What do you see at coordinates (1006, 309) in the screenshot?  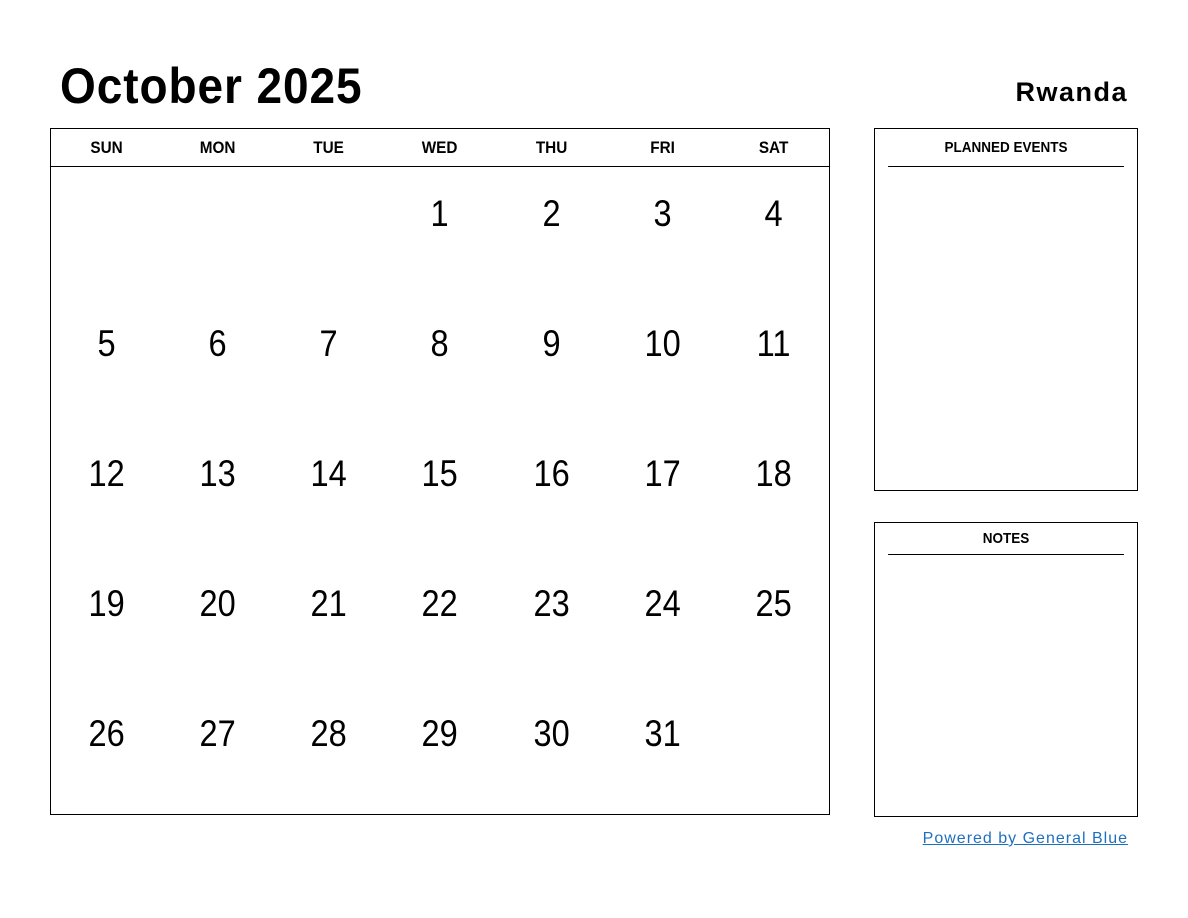 I see `planned-events-panel: PLANNED EVENTS` at bounding box center [1006, 309].